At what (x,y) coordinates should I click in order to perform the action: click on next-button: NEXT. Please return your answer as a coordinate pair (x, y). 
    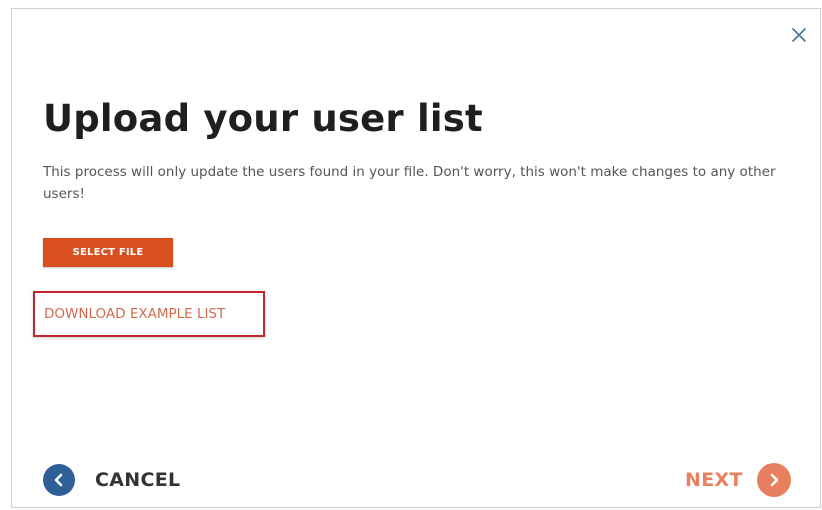
    Looking at the image, I should click on (738, 480).